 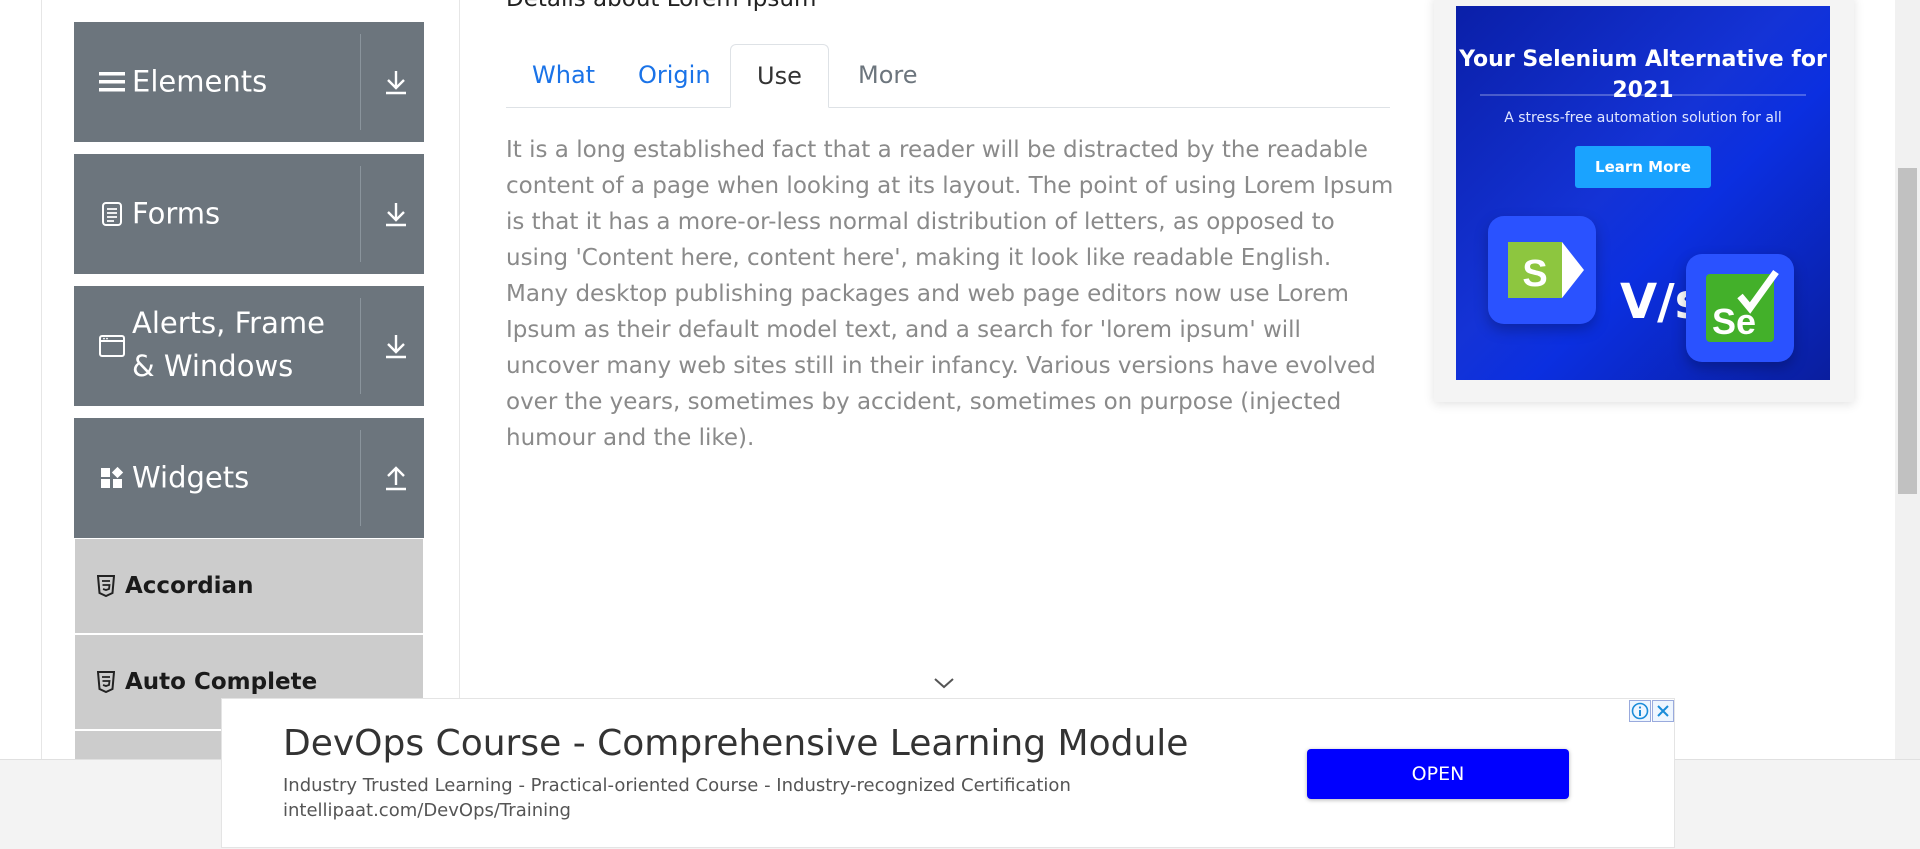 I want to click on chevron-down-icon, so click(x=944, y=683).